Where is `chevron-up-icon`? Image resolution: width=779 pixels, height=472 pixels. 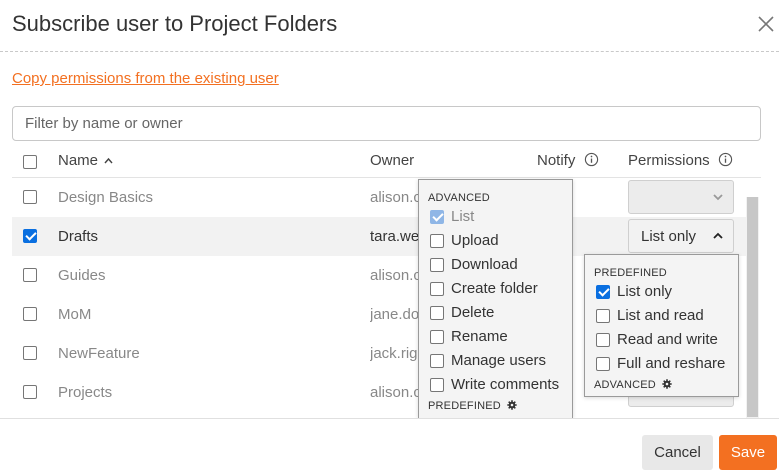 chevron-up-icon is located at coordinates (718, 235).